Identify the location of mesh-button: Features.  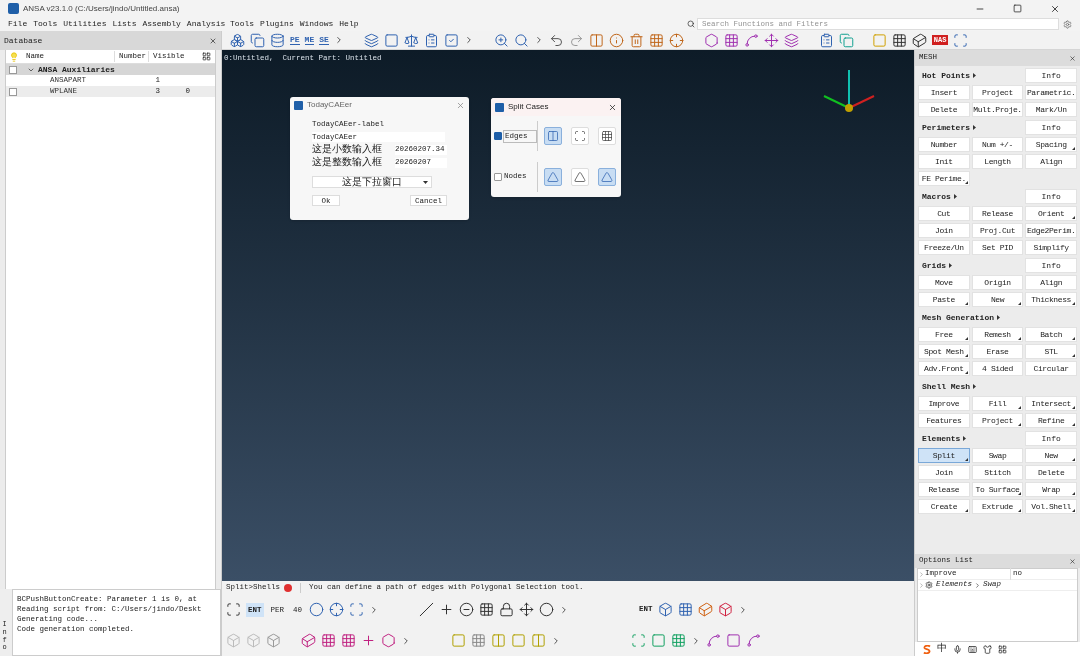
(944, 420).